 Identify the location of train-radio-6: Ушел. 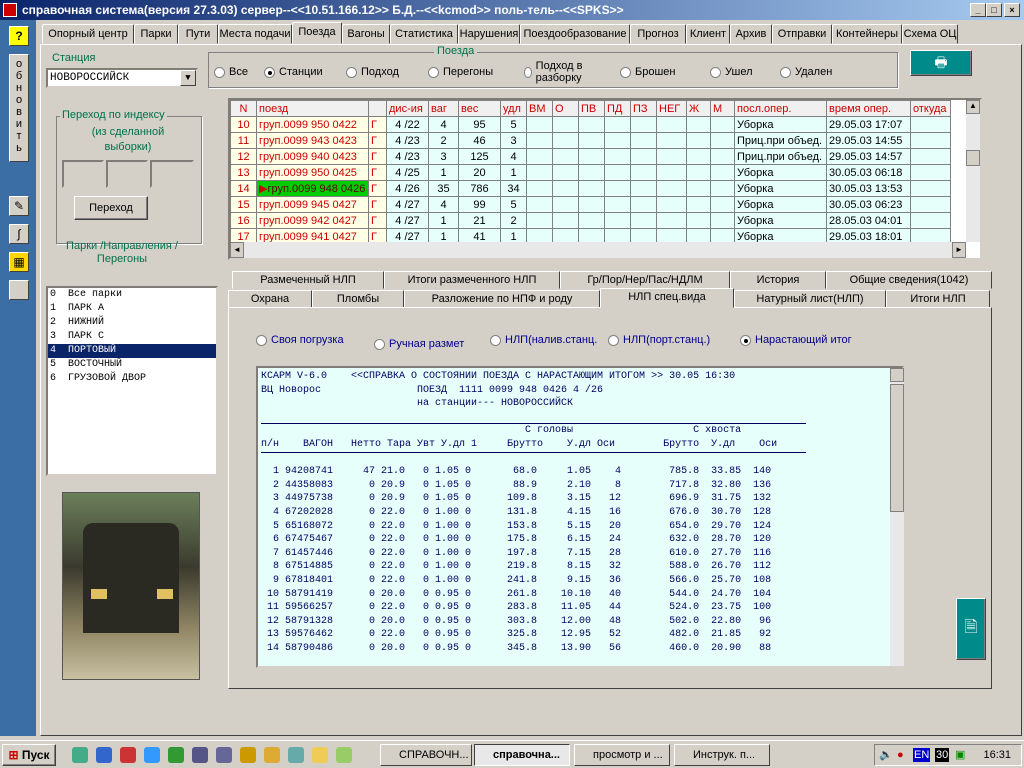
(731, 72).